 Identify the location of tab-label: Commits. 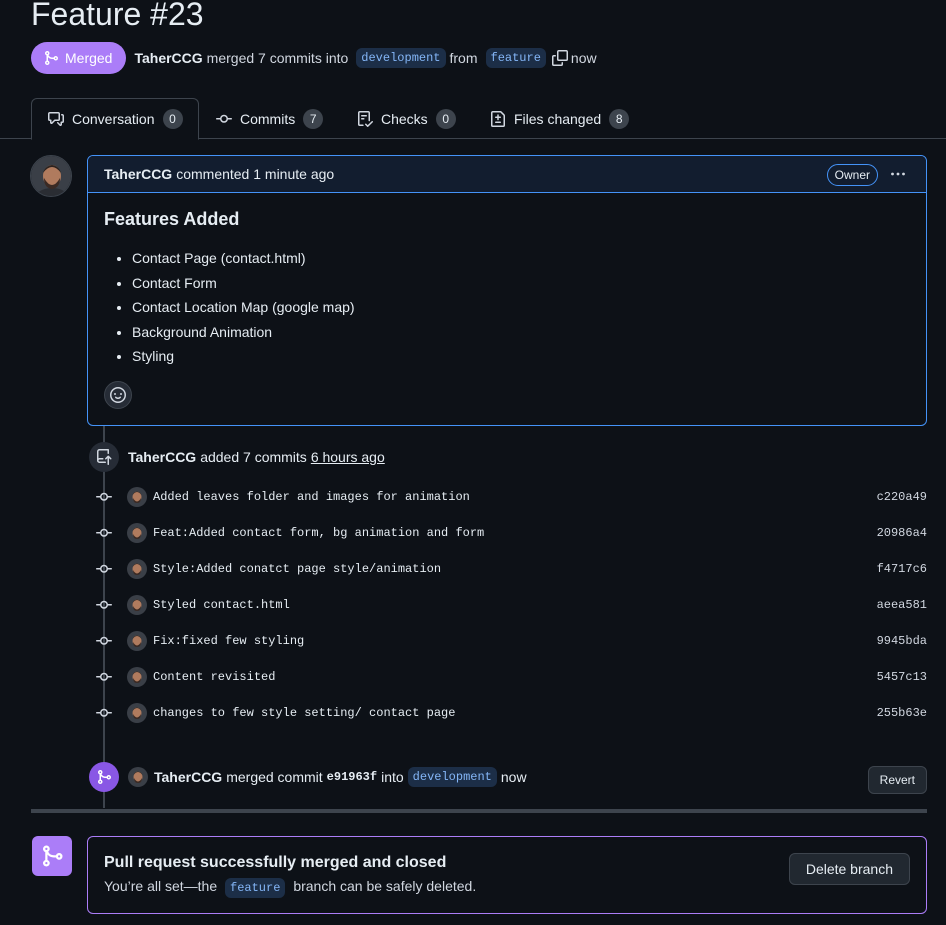
(268, 118).